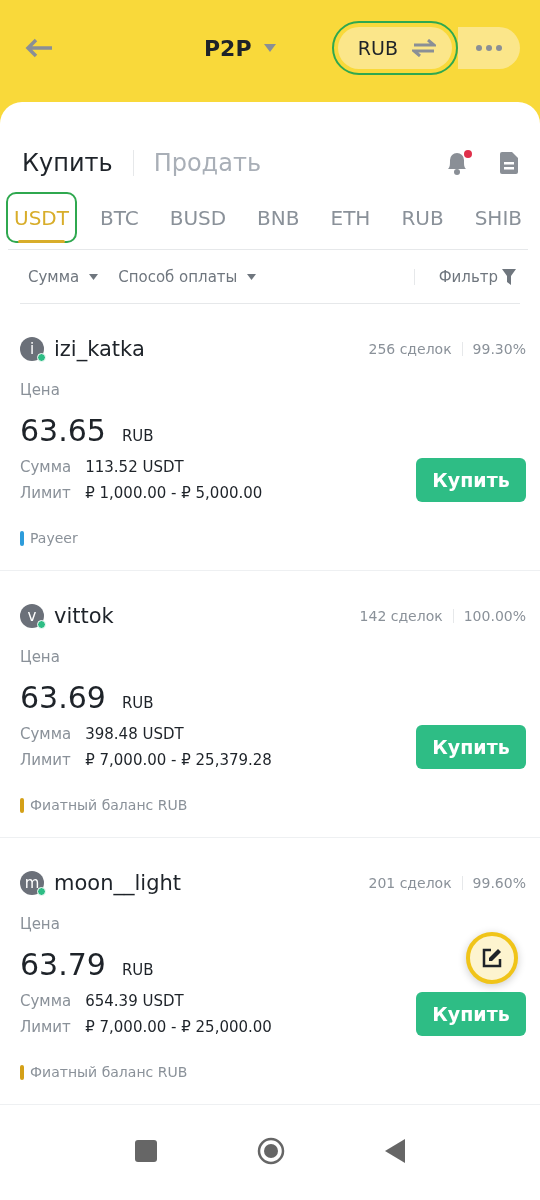  What do you see at coordinates (174, 493) in the screenshot?
I see `limit-value: ₽ 1,000.00 - ₽ 5,000.00` at bounding box center [174, 493].